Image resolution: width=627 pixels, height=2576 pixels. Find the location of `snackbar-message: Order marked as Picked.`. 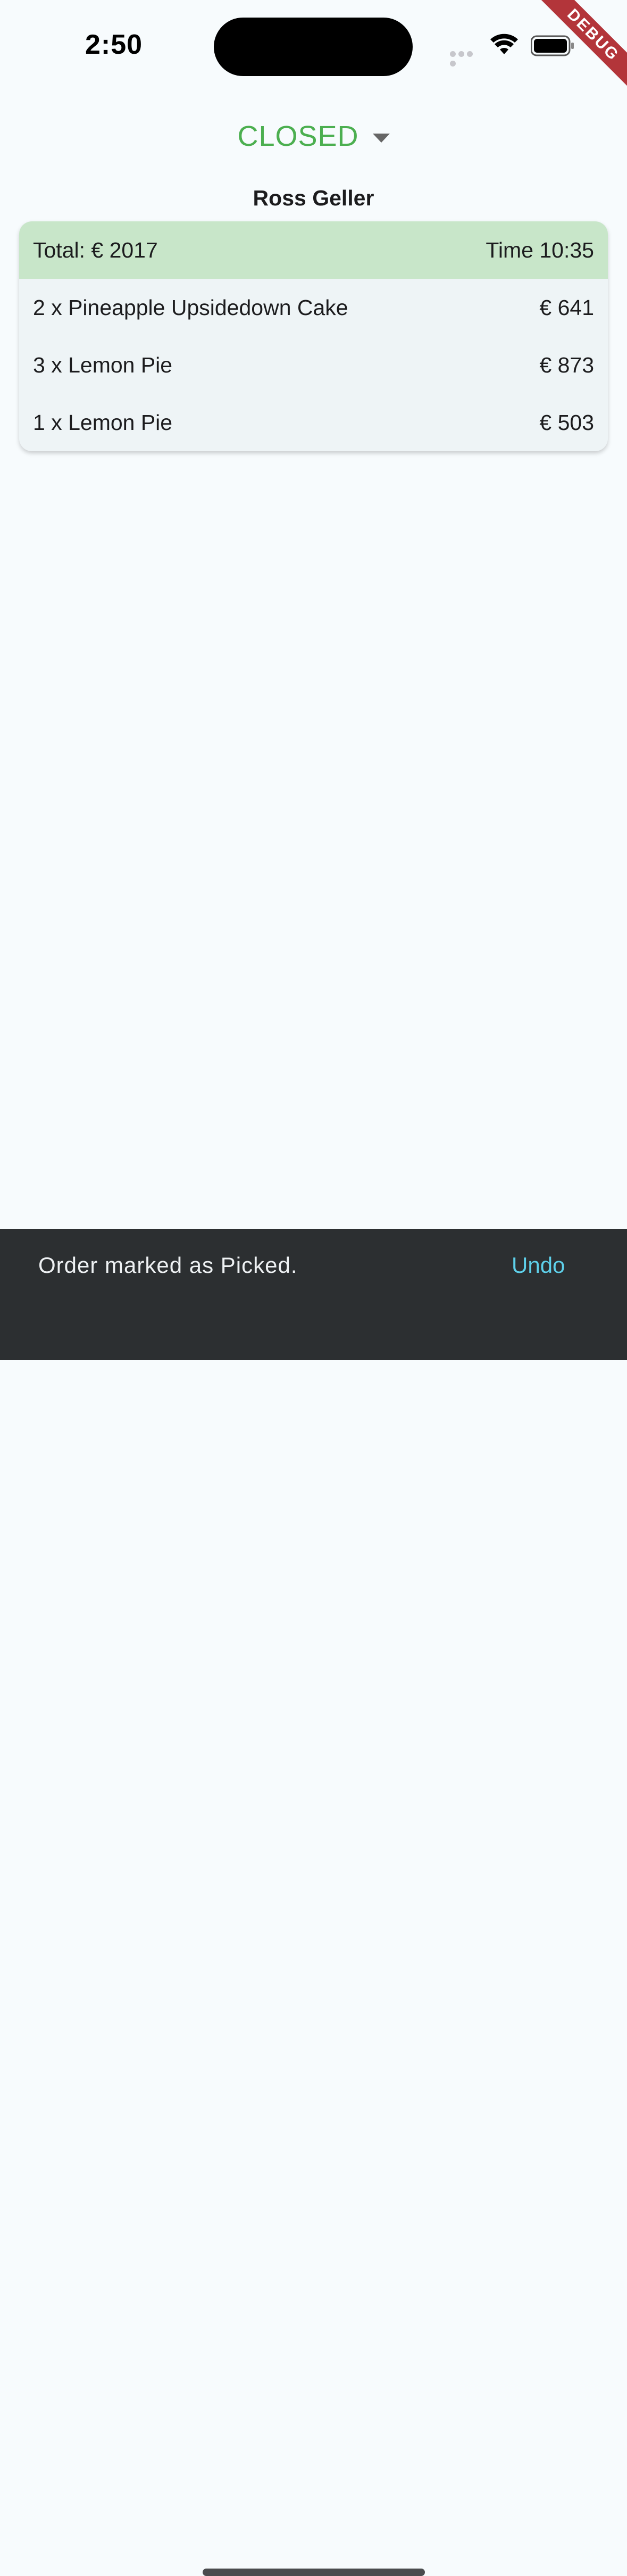

snackbar-message: Order marked as Picked. is located at coordinates (168, 1265).